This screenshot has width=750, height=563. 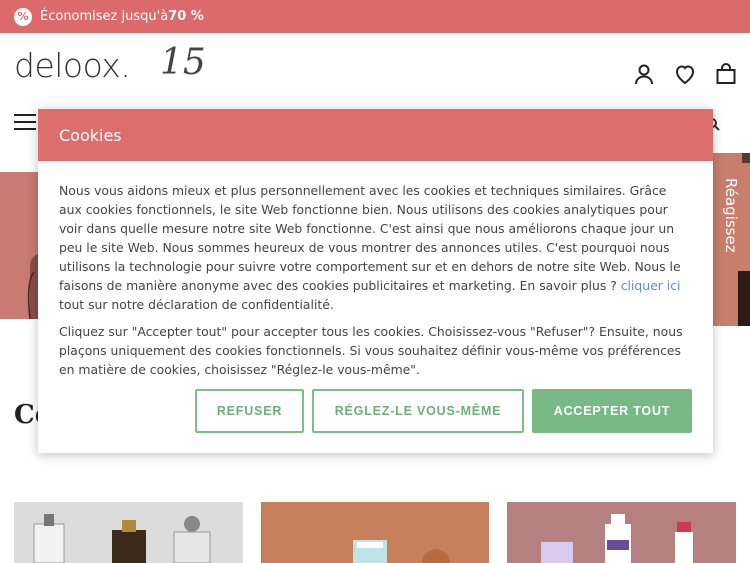 I want to click on customize-button: RÉGLEZ-LE VOUS-MÊME, so click(x=418, y=411).